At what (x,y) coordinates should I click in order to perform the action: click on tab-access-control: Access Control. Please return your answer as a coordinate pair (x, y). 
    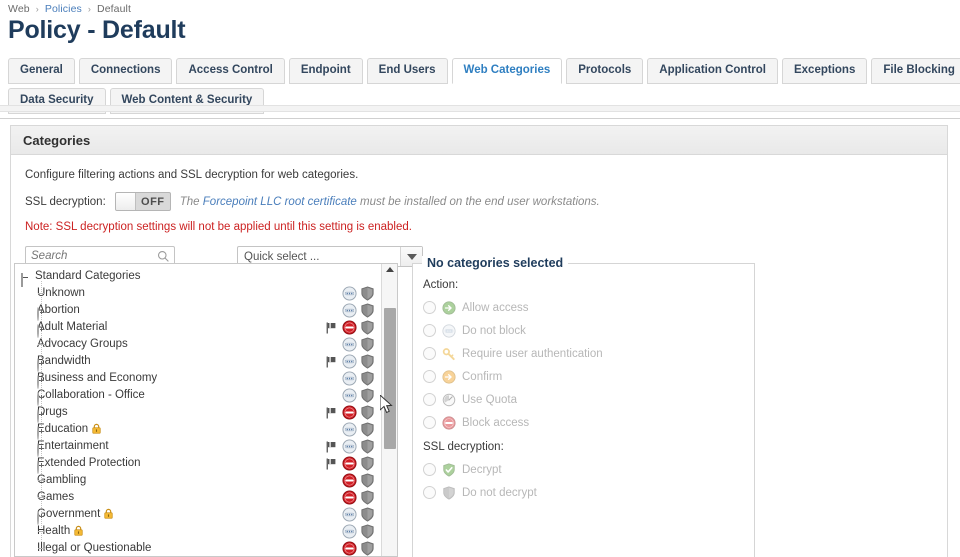
    Looking at the image, I should click on (230, 71).